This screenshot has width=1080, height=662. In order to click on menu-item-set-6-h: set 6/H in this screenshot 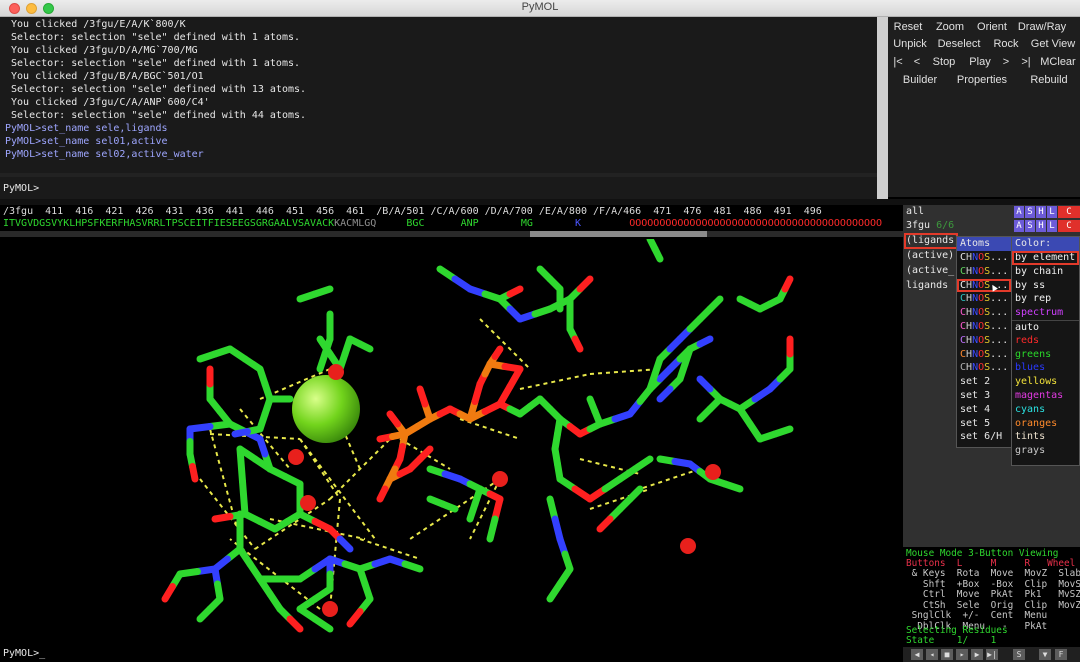, I will do `click(984, 437)`.